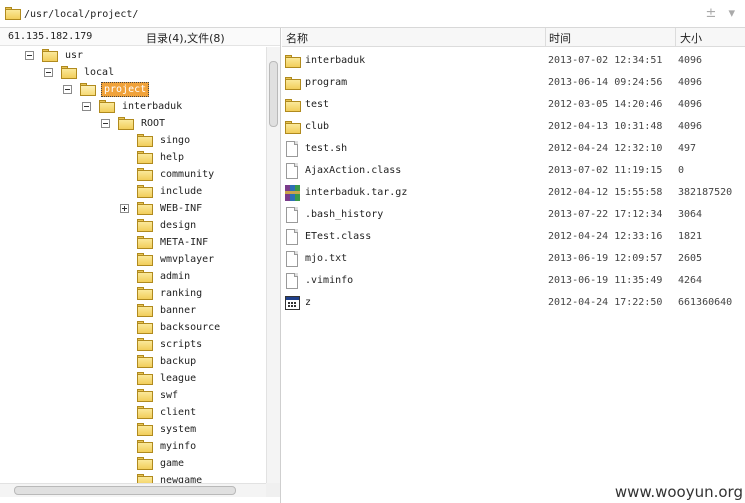  Describe the element at coordinates (560, 38) in the screenshot. I see `column-header-time: 时间` at that location.